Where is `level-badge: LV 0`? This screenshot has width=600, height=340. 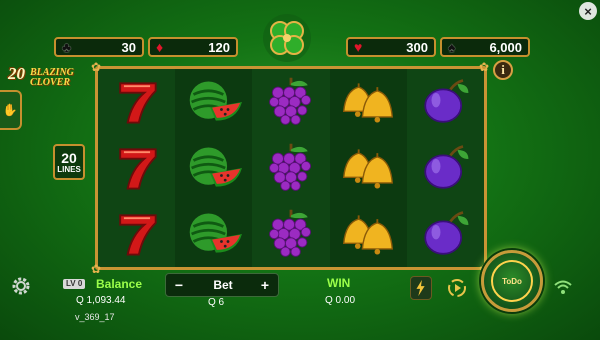 level-badge: LV 0 is located at coordinates (74, 284).